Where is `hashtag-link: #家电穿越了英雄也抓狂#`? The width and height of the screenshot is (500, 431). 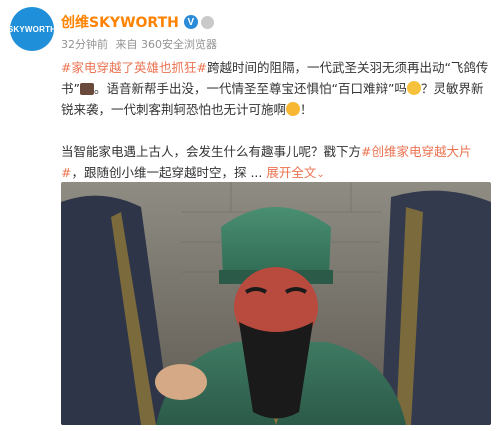 hashtag-link: #家电穿越了英雄也抓狂# is located at coordinates (134, 67).